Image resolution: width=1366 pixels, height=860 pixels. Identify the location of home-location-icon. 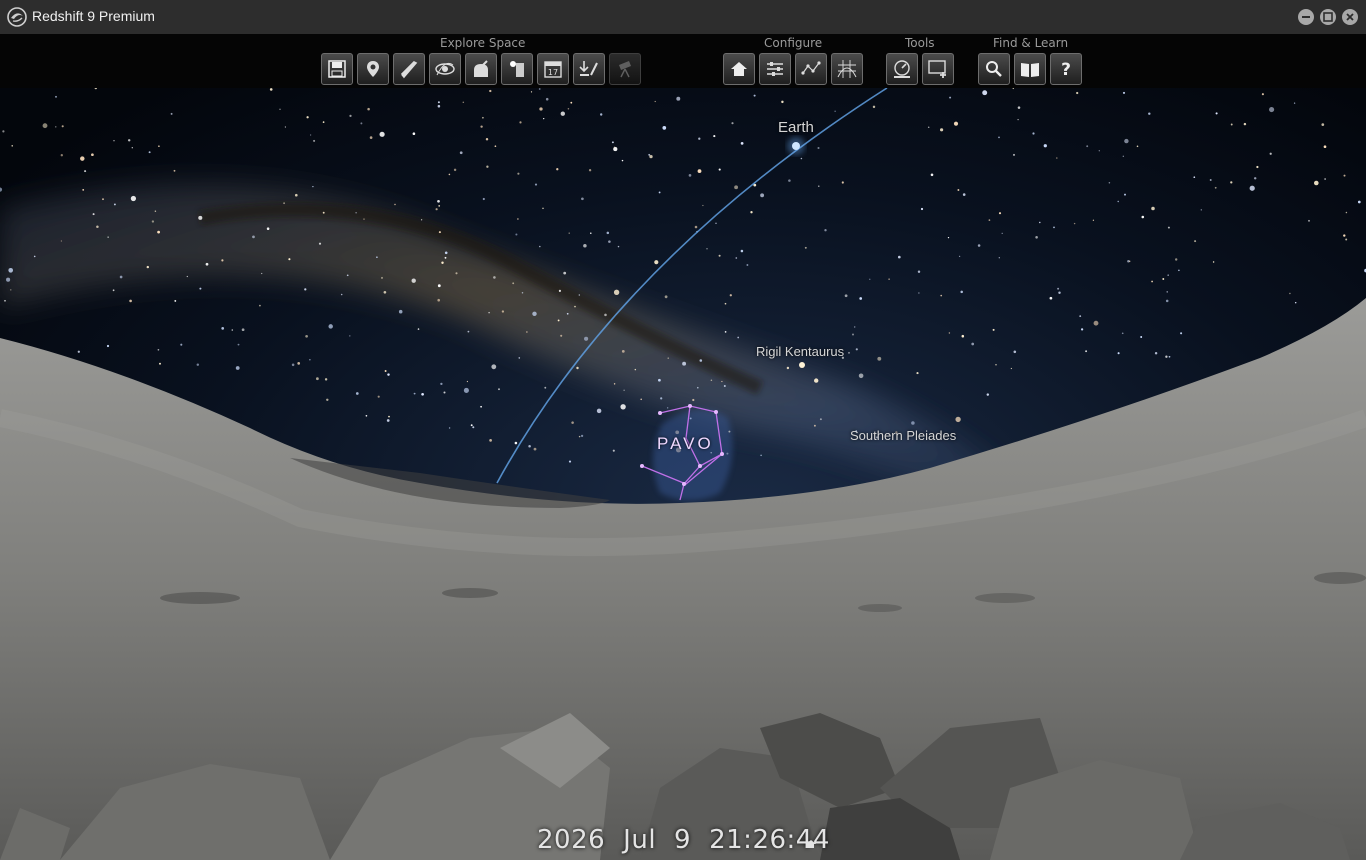
(811, 844).